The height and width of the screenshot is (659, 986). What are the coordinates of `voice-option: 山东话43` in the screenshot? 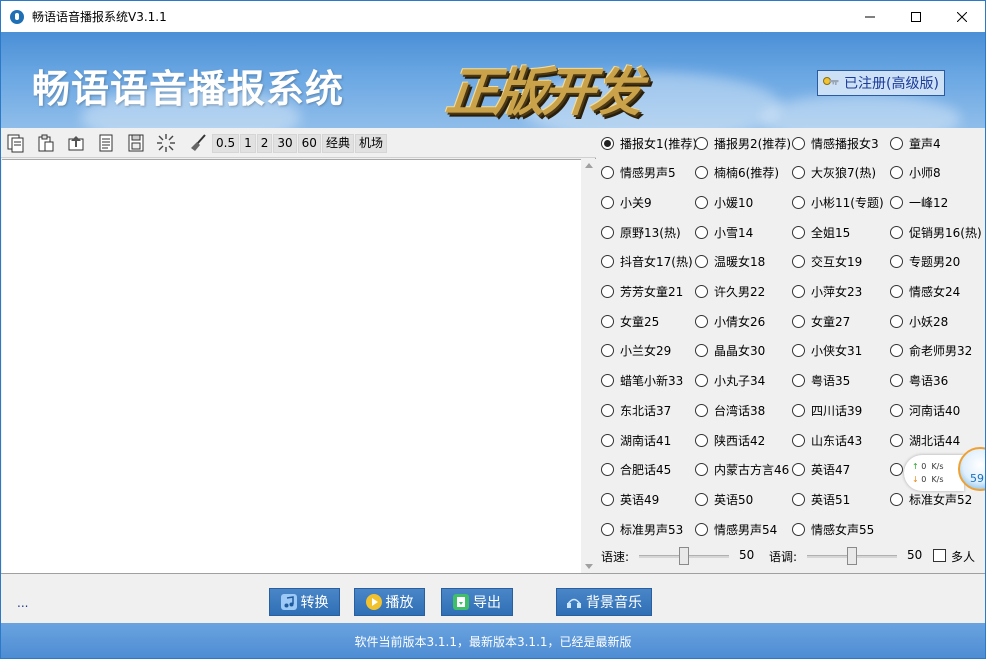 It's located at (827, 440).